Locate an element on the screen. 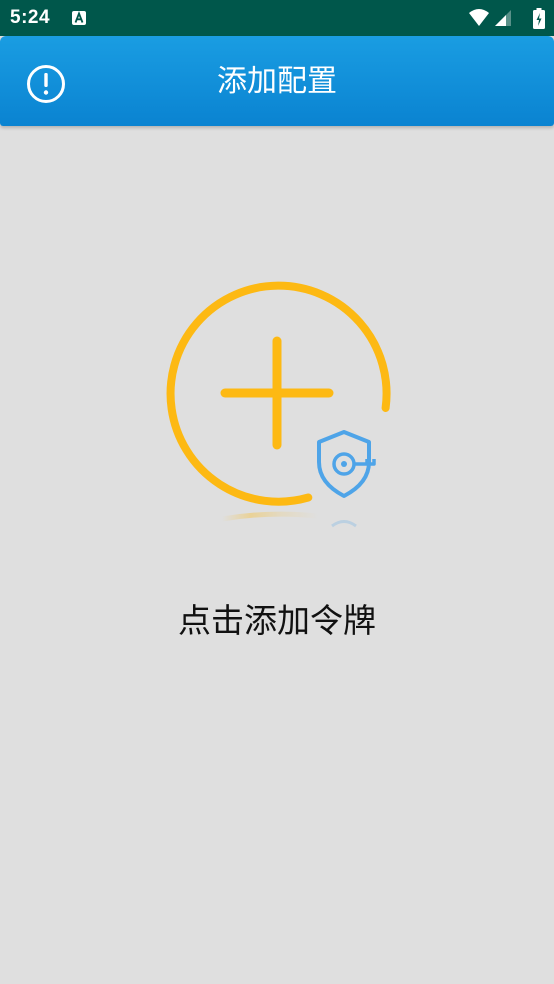  status-bar: 5:24 is located at coordinates (277, 18).